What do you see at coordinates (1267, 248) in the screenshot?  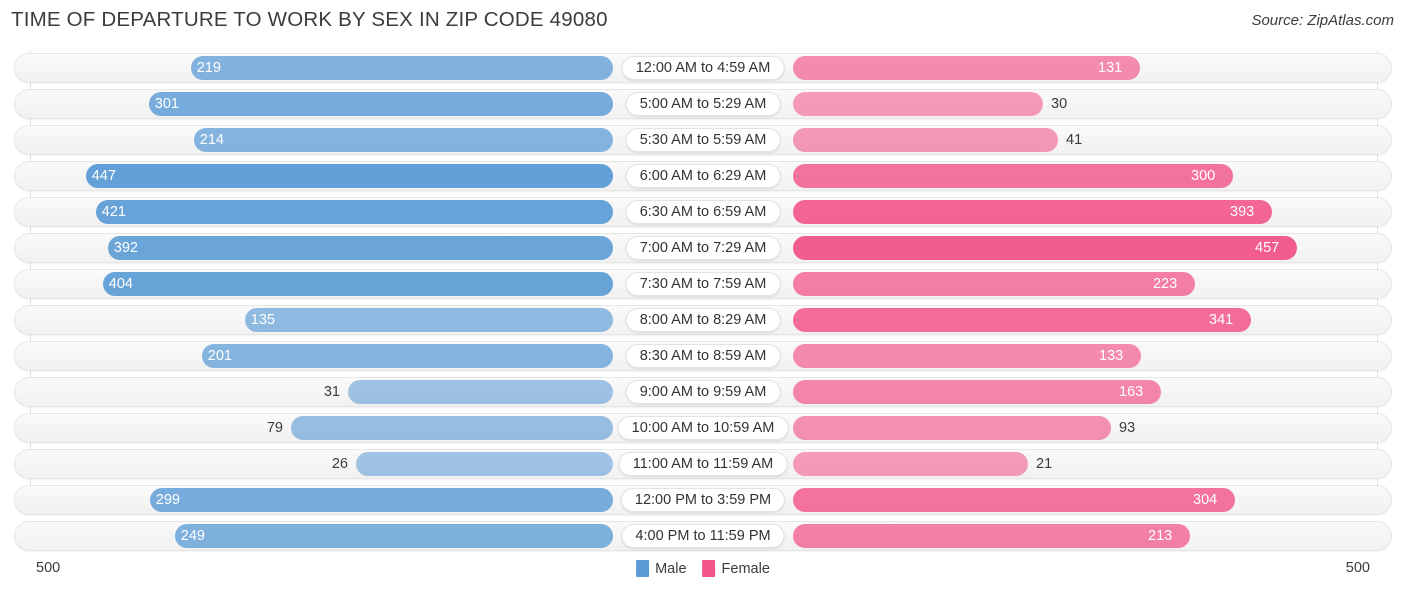 I see `value-label-female: 457` at bounding box center [1267, 248].